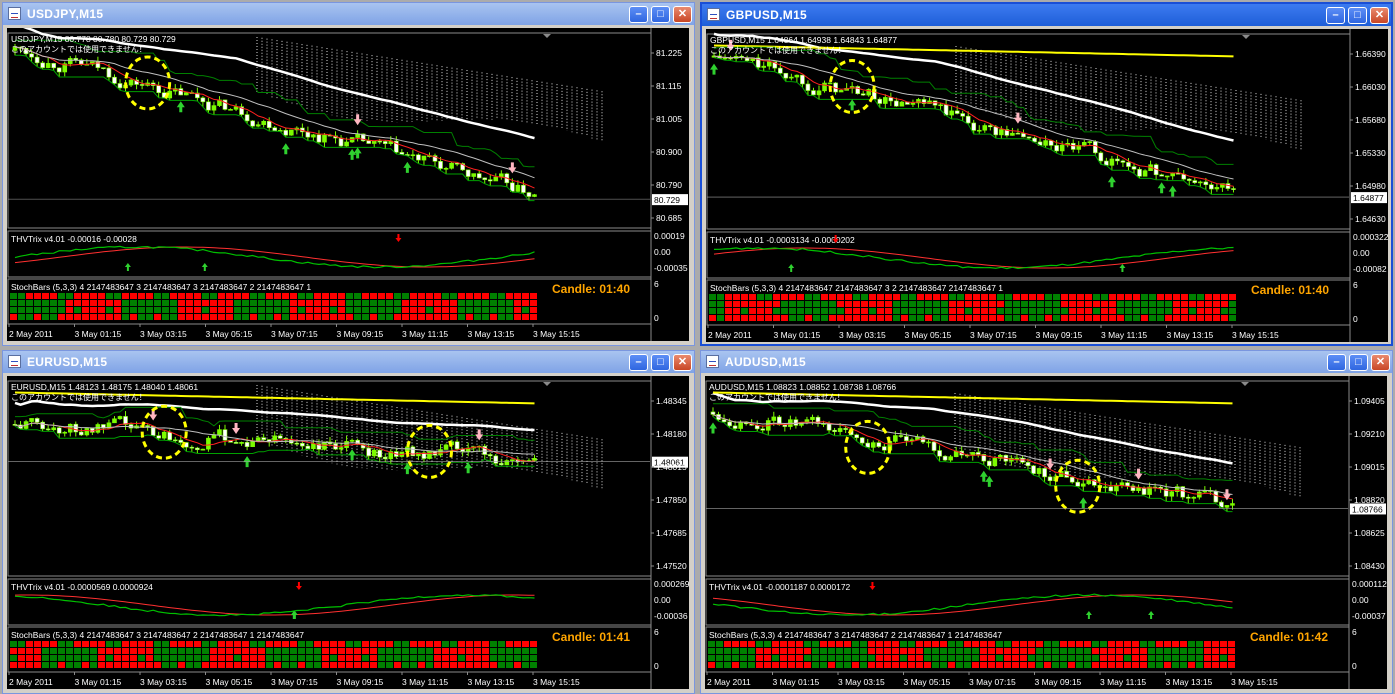 This screenshot has height=694, width=1395. Describe the element at coordinates (1046, 362) in the screenshot. I see `window-titlebar: AUDUSD,M15 – □ ✕` at that location.